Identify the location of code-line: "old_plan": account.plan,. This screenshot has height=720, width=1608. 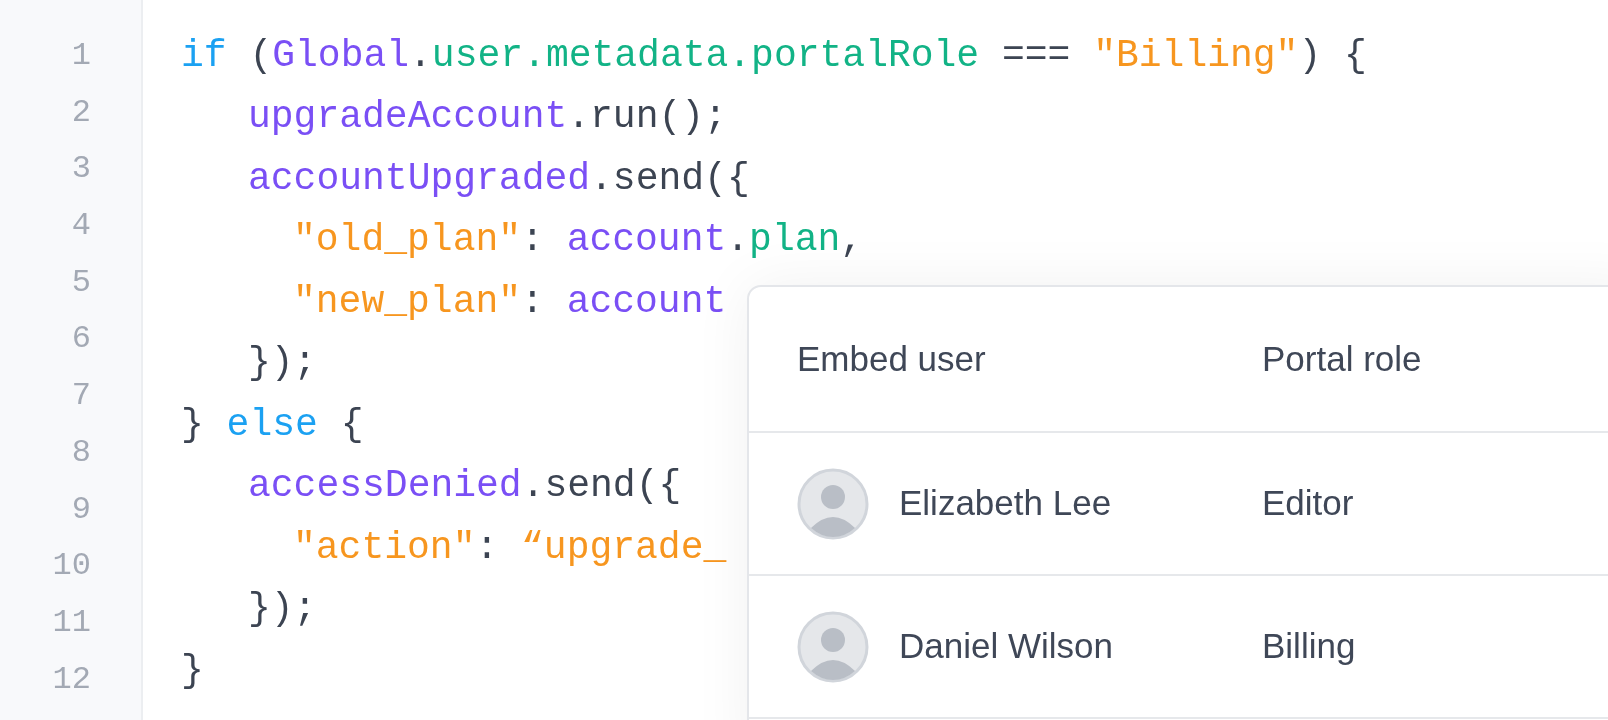
(578, 240).